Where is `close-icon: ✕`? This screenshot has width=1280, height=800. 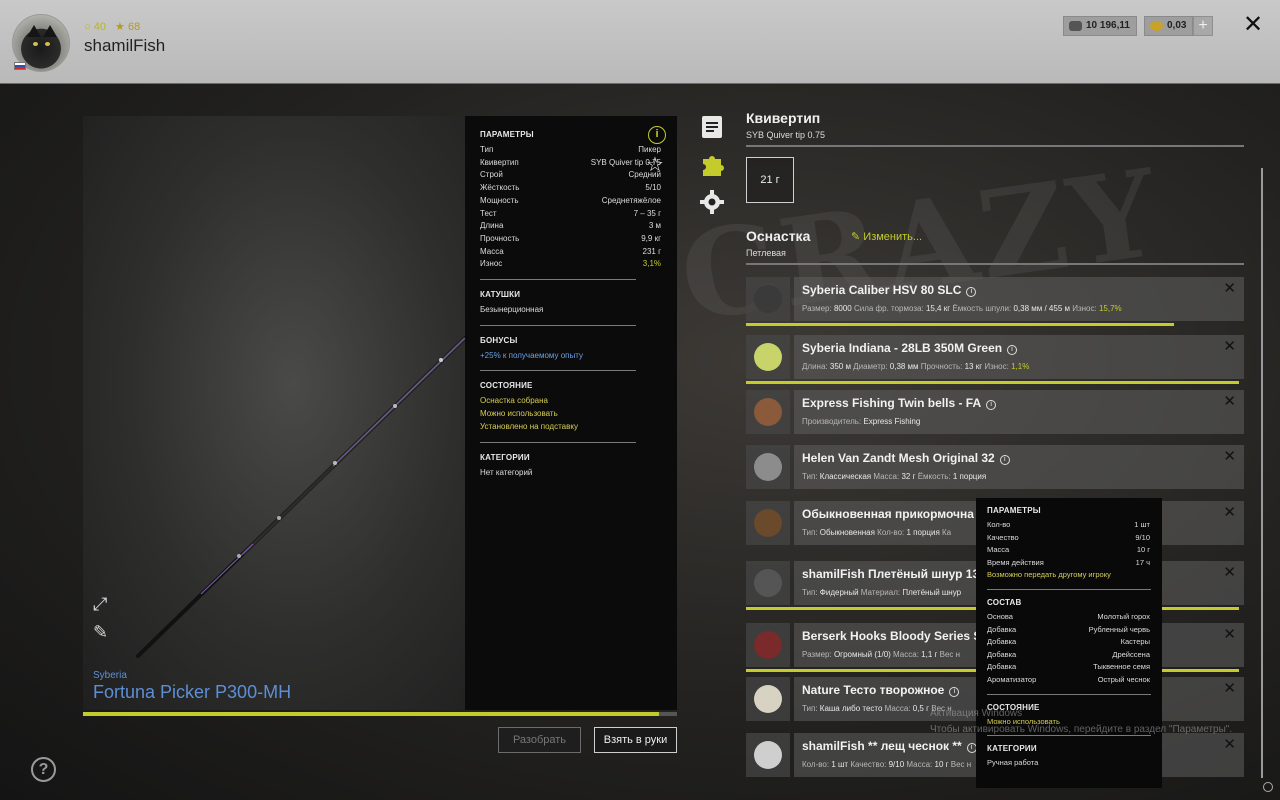 close-icon: ✕ is located at coordinates (1253, 25).